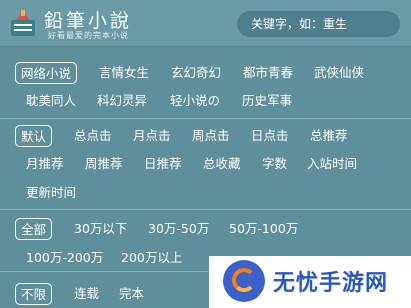  What do you see at coordinates (93, 136) in the screenshot?
I see `sort-item: 总点击` at bounding box center [93, 136].